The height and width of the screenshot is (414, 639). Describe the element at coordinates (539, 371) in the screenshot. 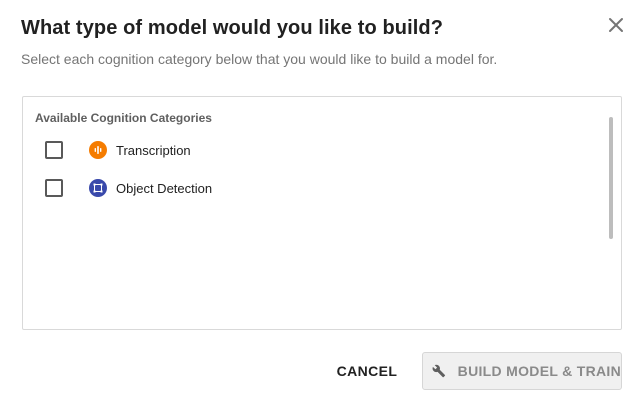

I see `build-model-train-label: BUILD MODEL & TRAIN` at that location.